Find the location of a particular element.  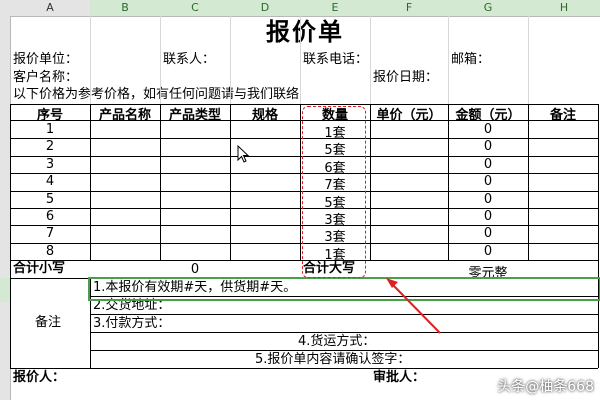

watermark: 头条@柚条668 is located at coordinates (545, 387).